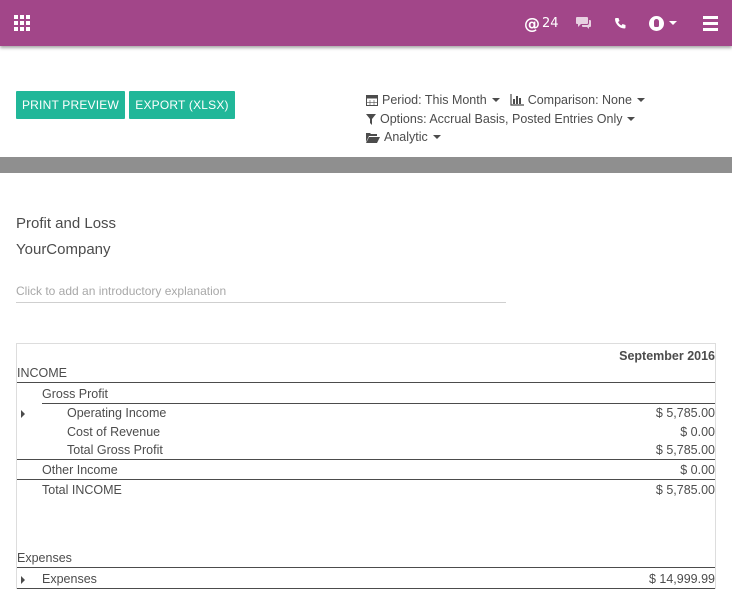 The image size is (732, 589). What do you see at coordinates (366, 470) in the screenshot?
I see `table-row: Other Income $ 0.00` at bounding box center [366, 470].